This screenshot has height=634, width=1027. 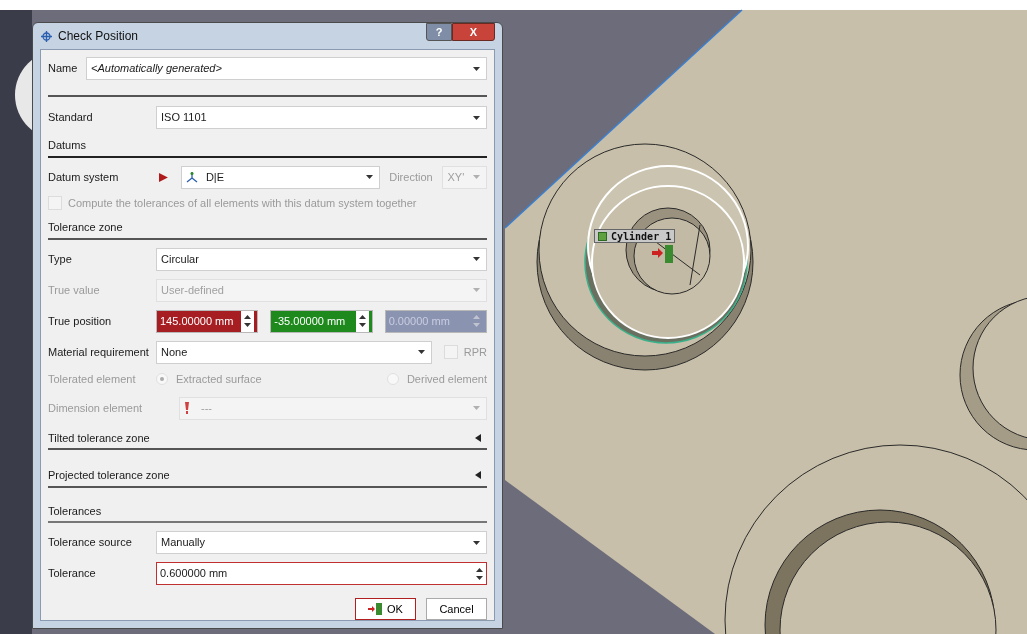 I want to click on enter-door-icon, so click(x=375, y=609).